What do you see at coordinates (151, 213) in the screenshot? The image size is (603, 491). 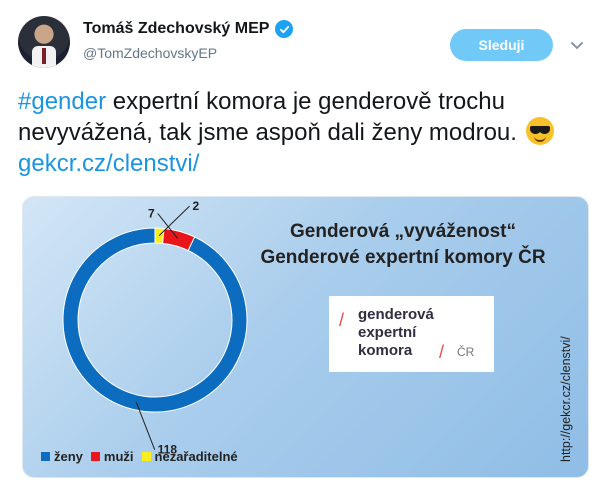 I see `data-label-muži: 7` at bounding box center [151, 213].